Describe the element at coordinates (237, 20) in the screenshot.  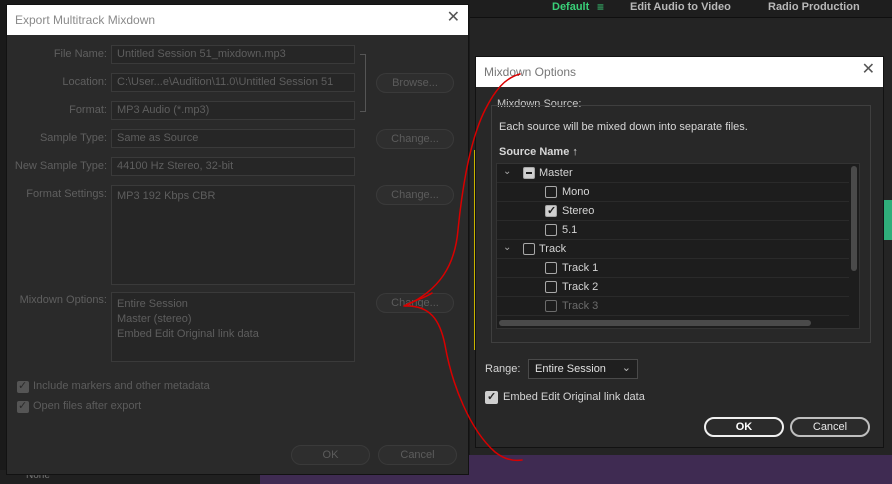
I see `export-dialog-titlebar: Export Multitrack Mixdown ✕` at that location.